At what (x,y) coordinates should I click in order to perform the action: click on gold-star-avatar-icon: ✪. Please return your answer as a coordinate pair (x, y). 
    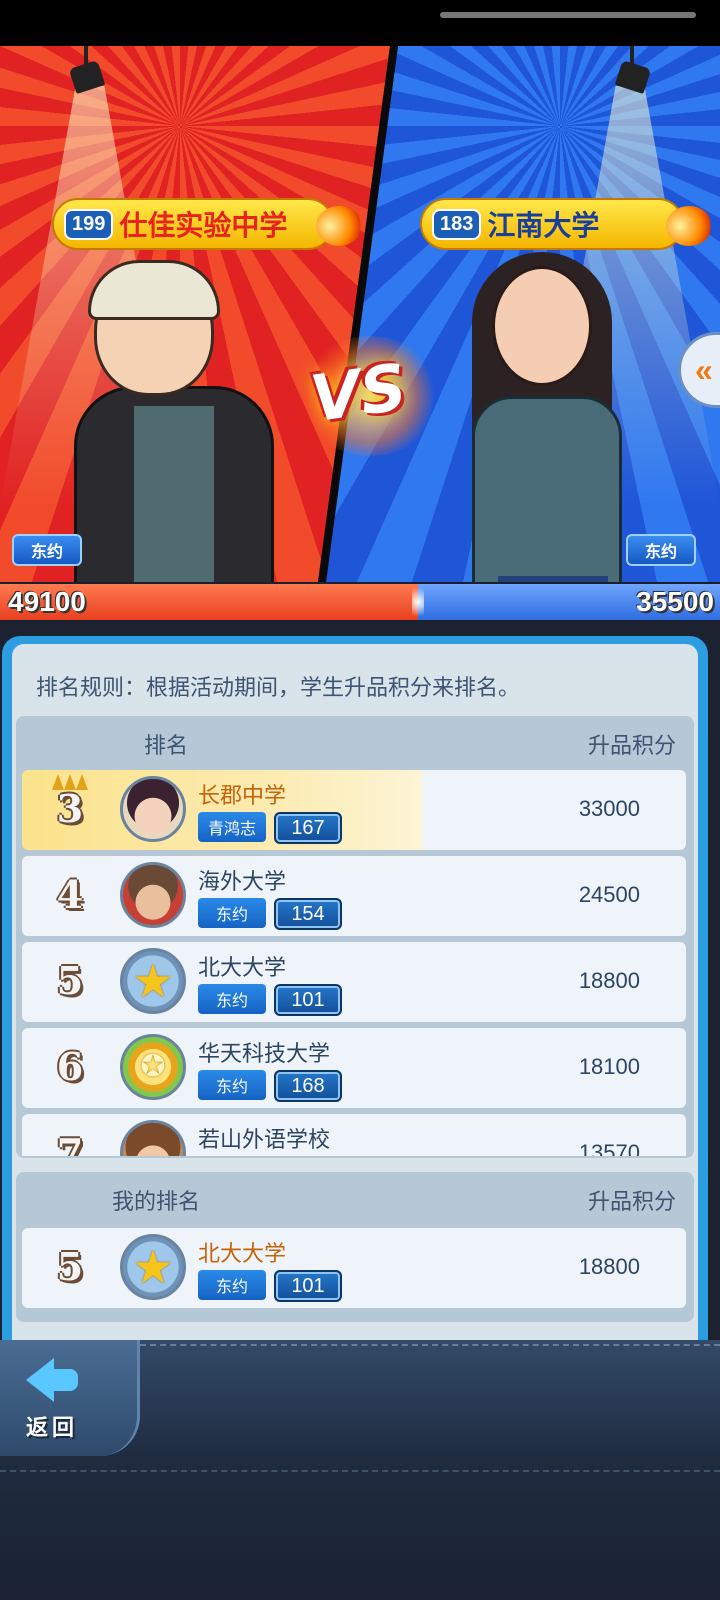
    Looking at the image, I should click on (153, 1067).